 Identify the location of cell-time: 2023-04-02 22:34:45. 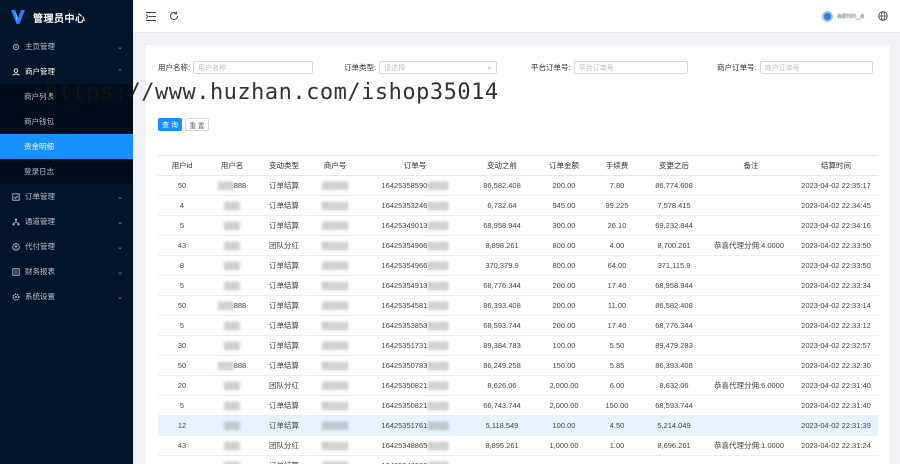
(836, 205).